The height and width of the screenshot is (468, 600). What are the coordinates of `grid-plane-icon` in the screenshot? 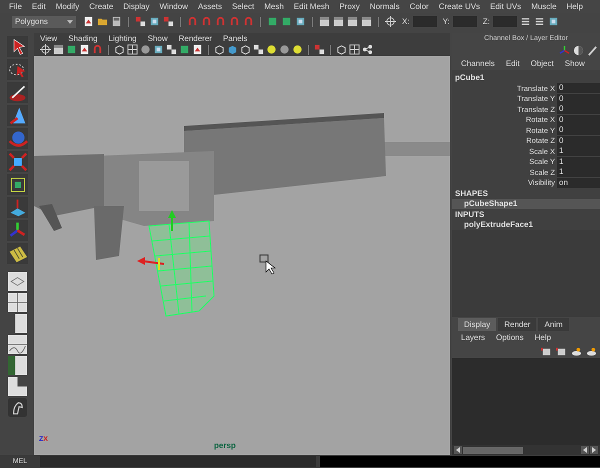 It's located at (17, 253).